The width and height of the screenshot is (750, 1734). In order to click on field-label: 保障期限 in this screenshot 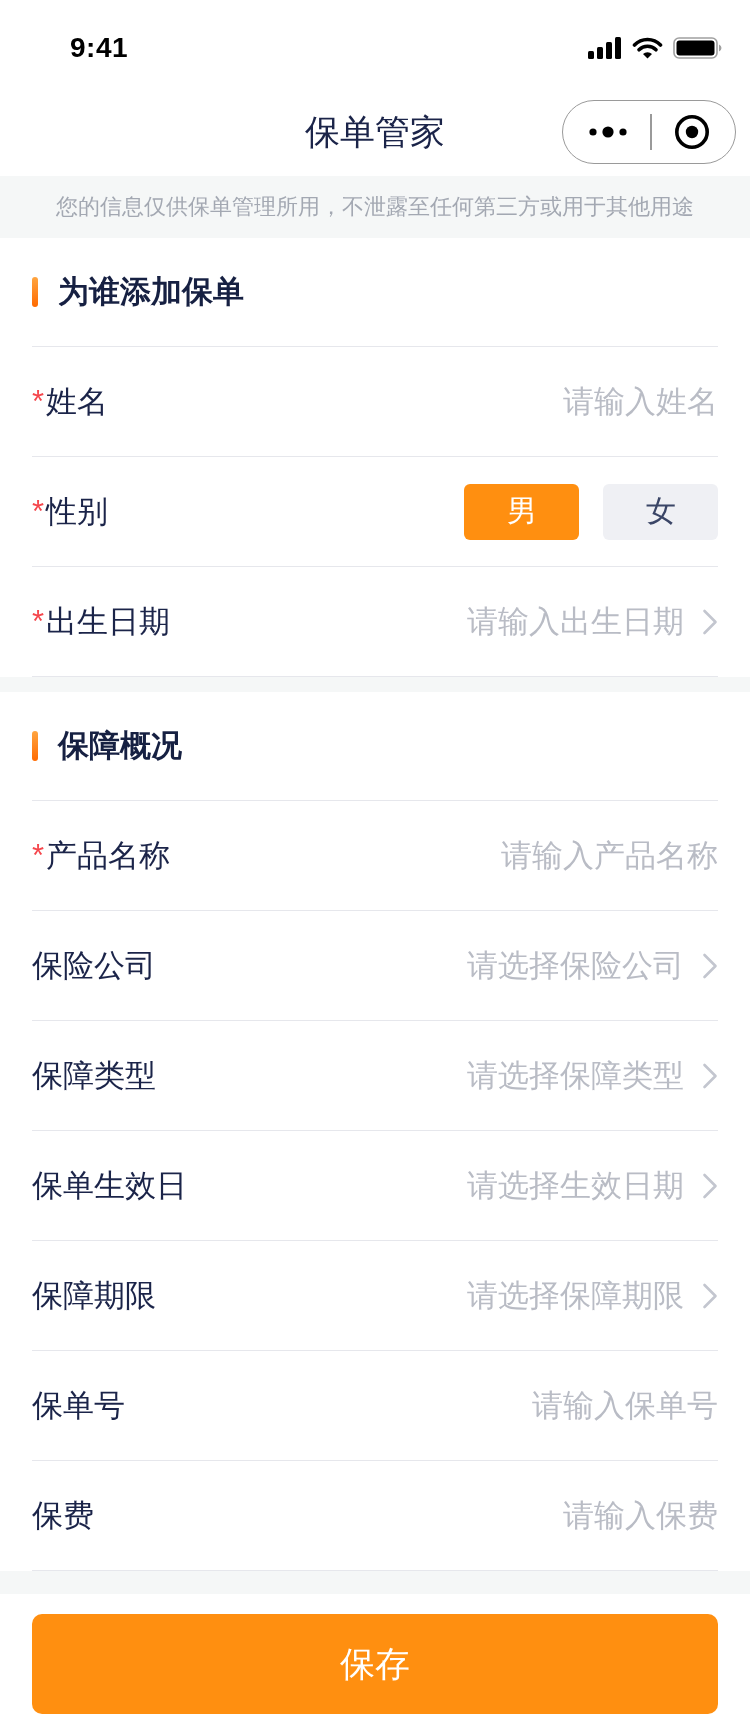, I will do `click(94, 1295)`.